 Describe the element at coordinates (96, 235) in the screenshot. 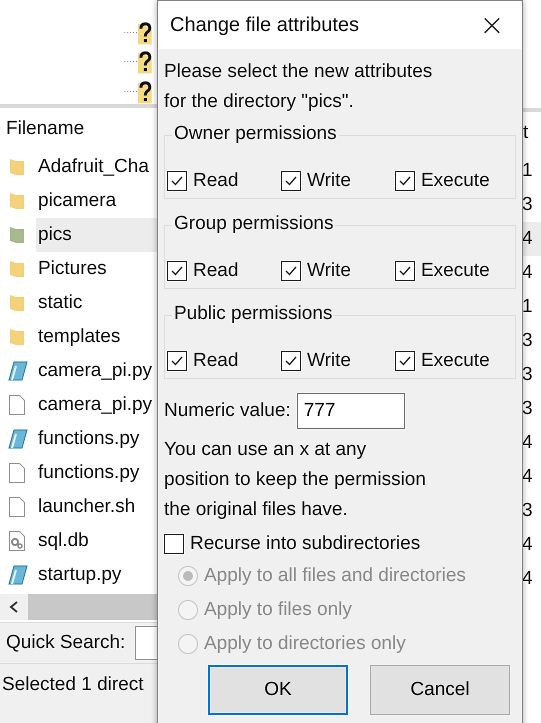

I see `file-name: pics` at that location.